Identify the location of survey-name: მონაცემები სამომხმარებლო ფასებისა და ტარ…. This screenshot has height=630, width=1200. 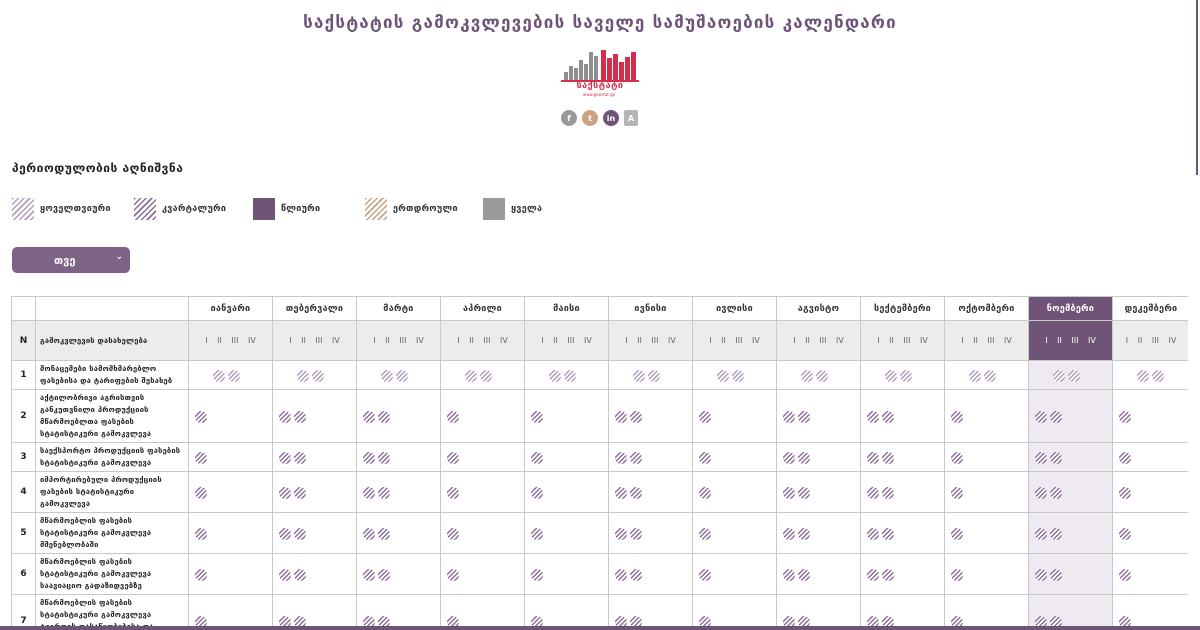
(112, 375).